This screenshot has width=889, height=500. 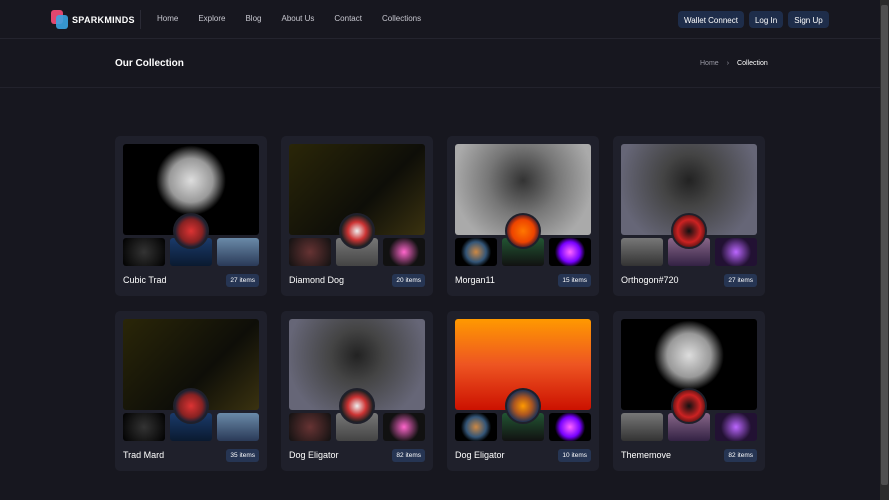 I want to click on divider, so click(x=140, y=19).